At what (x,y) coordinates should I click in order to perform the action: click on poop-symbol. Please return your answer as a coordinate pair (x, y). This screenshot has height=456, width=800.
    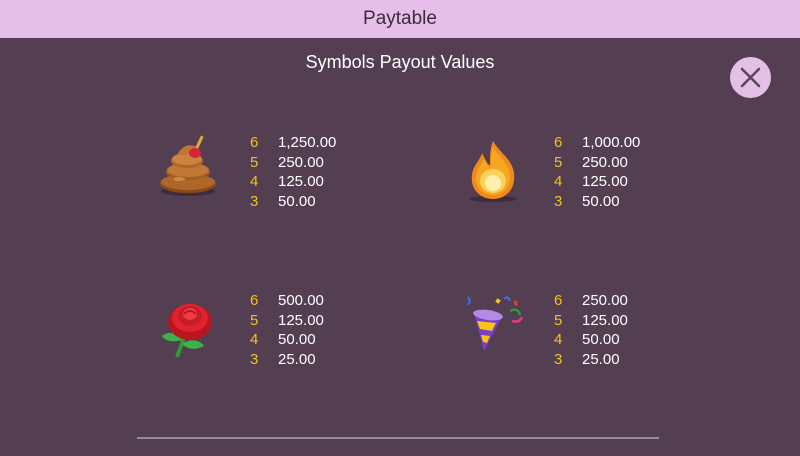
    Looking at the image, I should click on (188, 166).